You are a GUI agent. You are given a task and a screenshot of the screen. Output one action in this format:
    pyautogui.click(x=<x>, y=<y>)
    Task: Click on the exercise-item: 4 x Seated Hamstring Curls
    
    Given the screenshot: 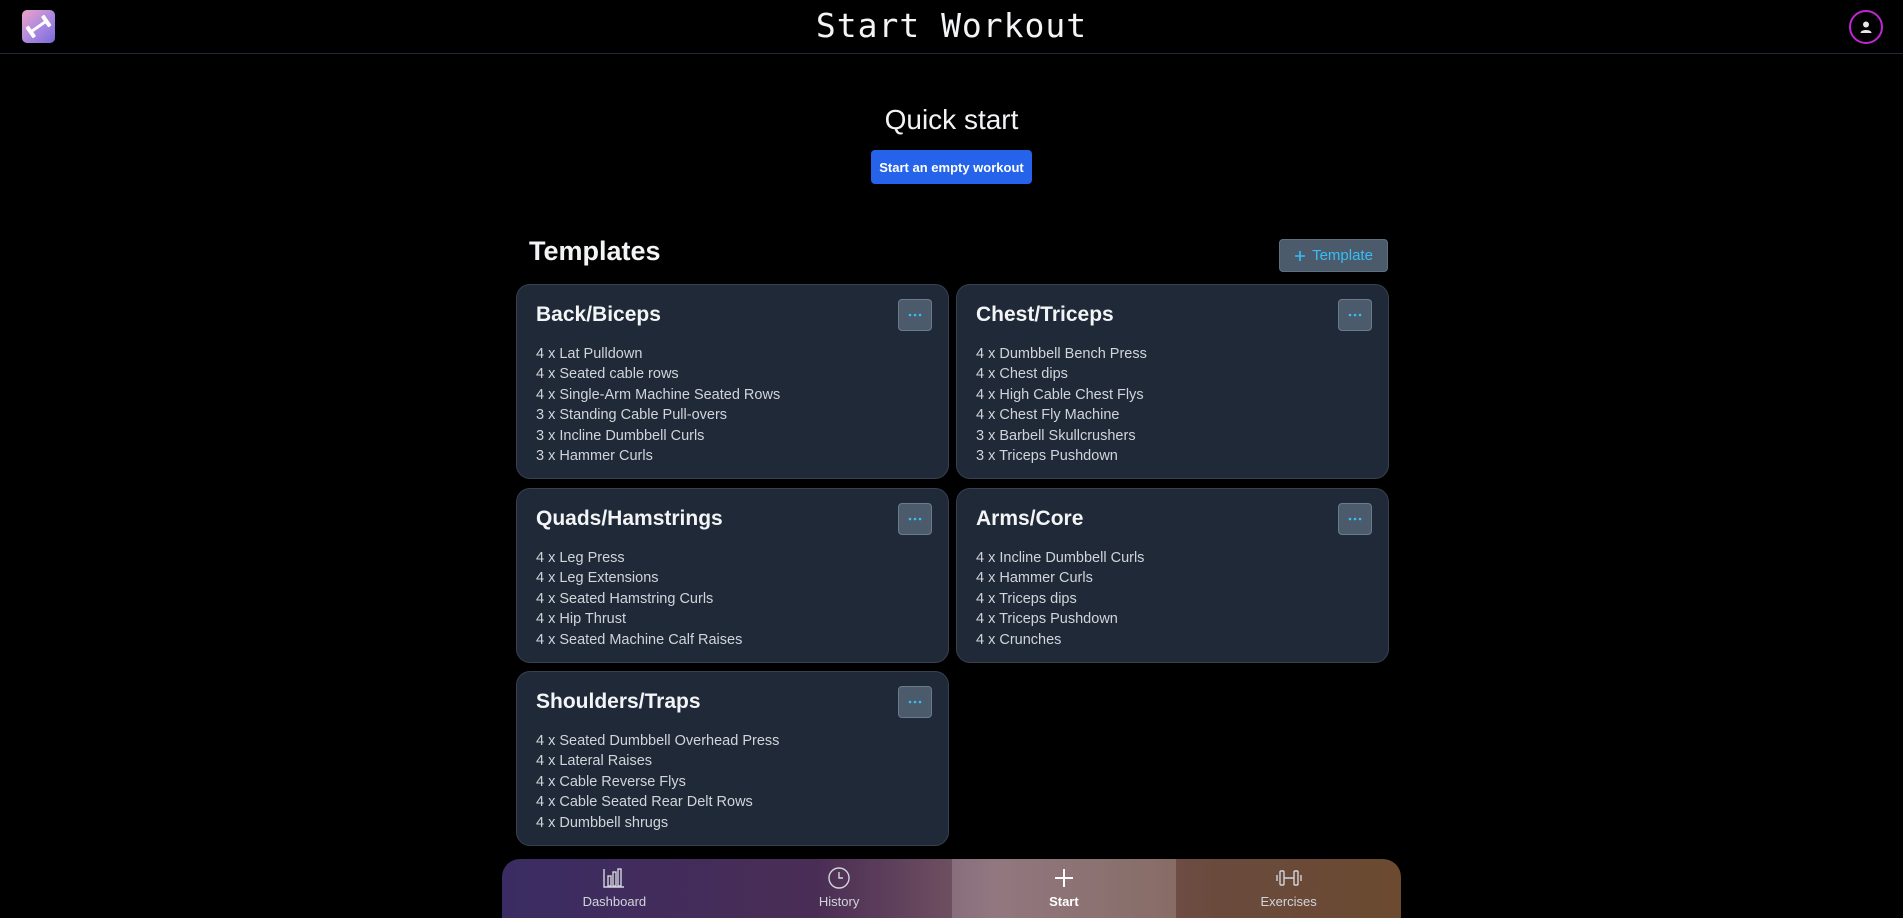 What is the action you would take?
    pyautogui.click(x=625, y=598)
    